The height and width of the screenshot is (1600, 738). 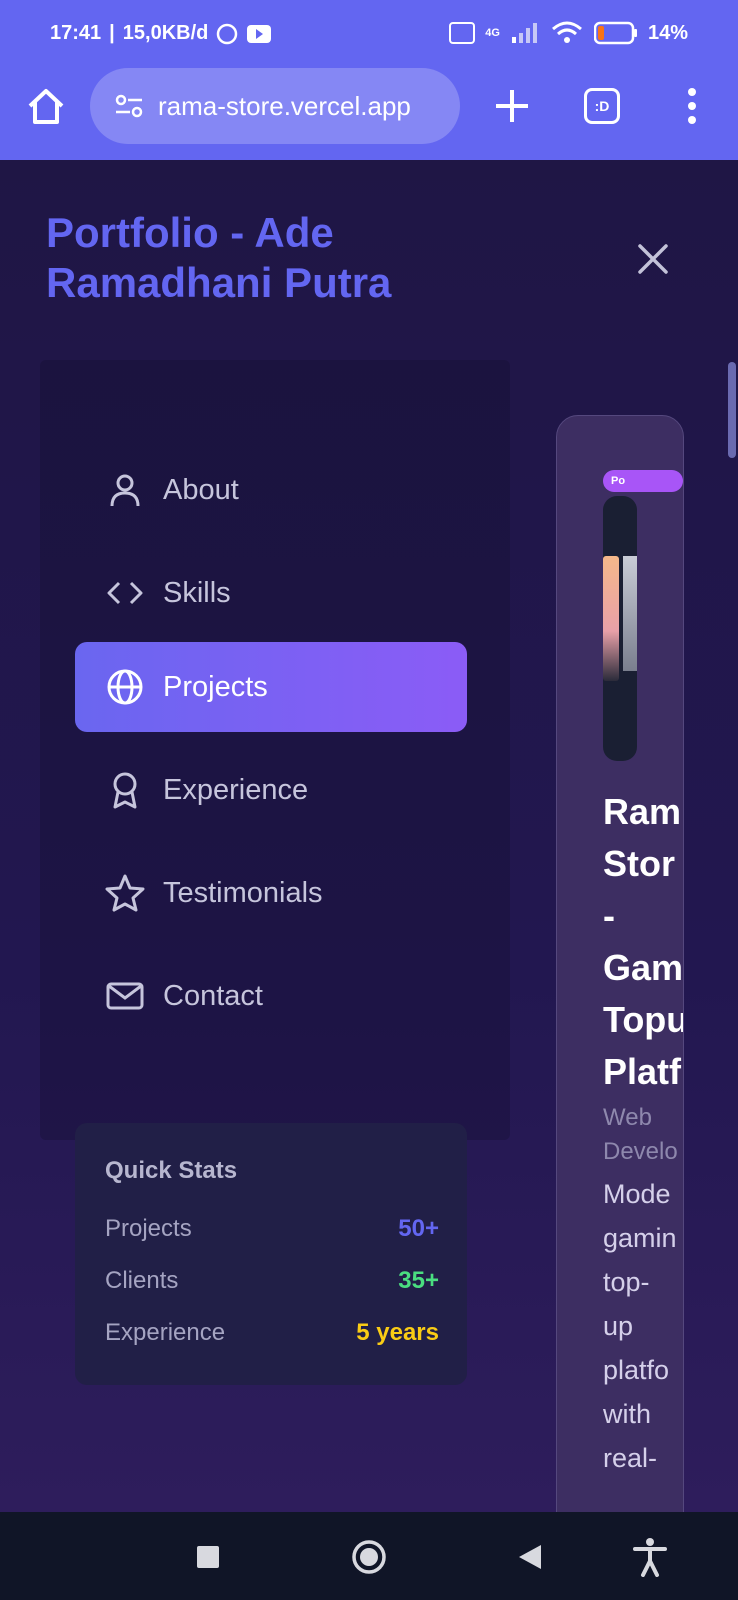 I want to click on status-time: 17:41, so click(x=76, y=33).